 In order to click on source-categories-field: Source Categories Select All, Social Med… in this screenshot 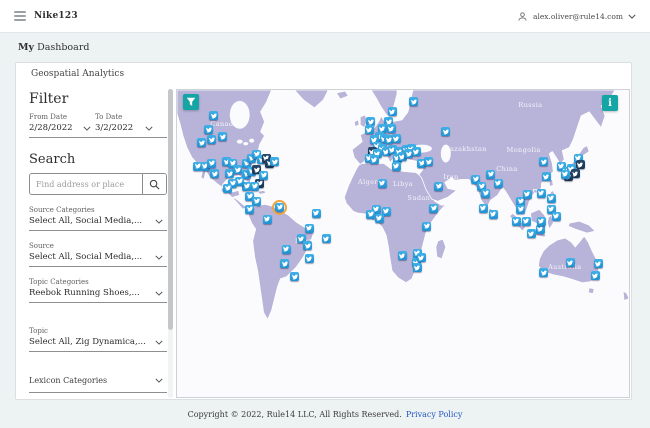, I will do `click(98, 218)`.